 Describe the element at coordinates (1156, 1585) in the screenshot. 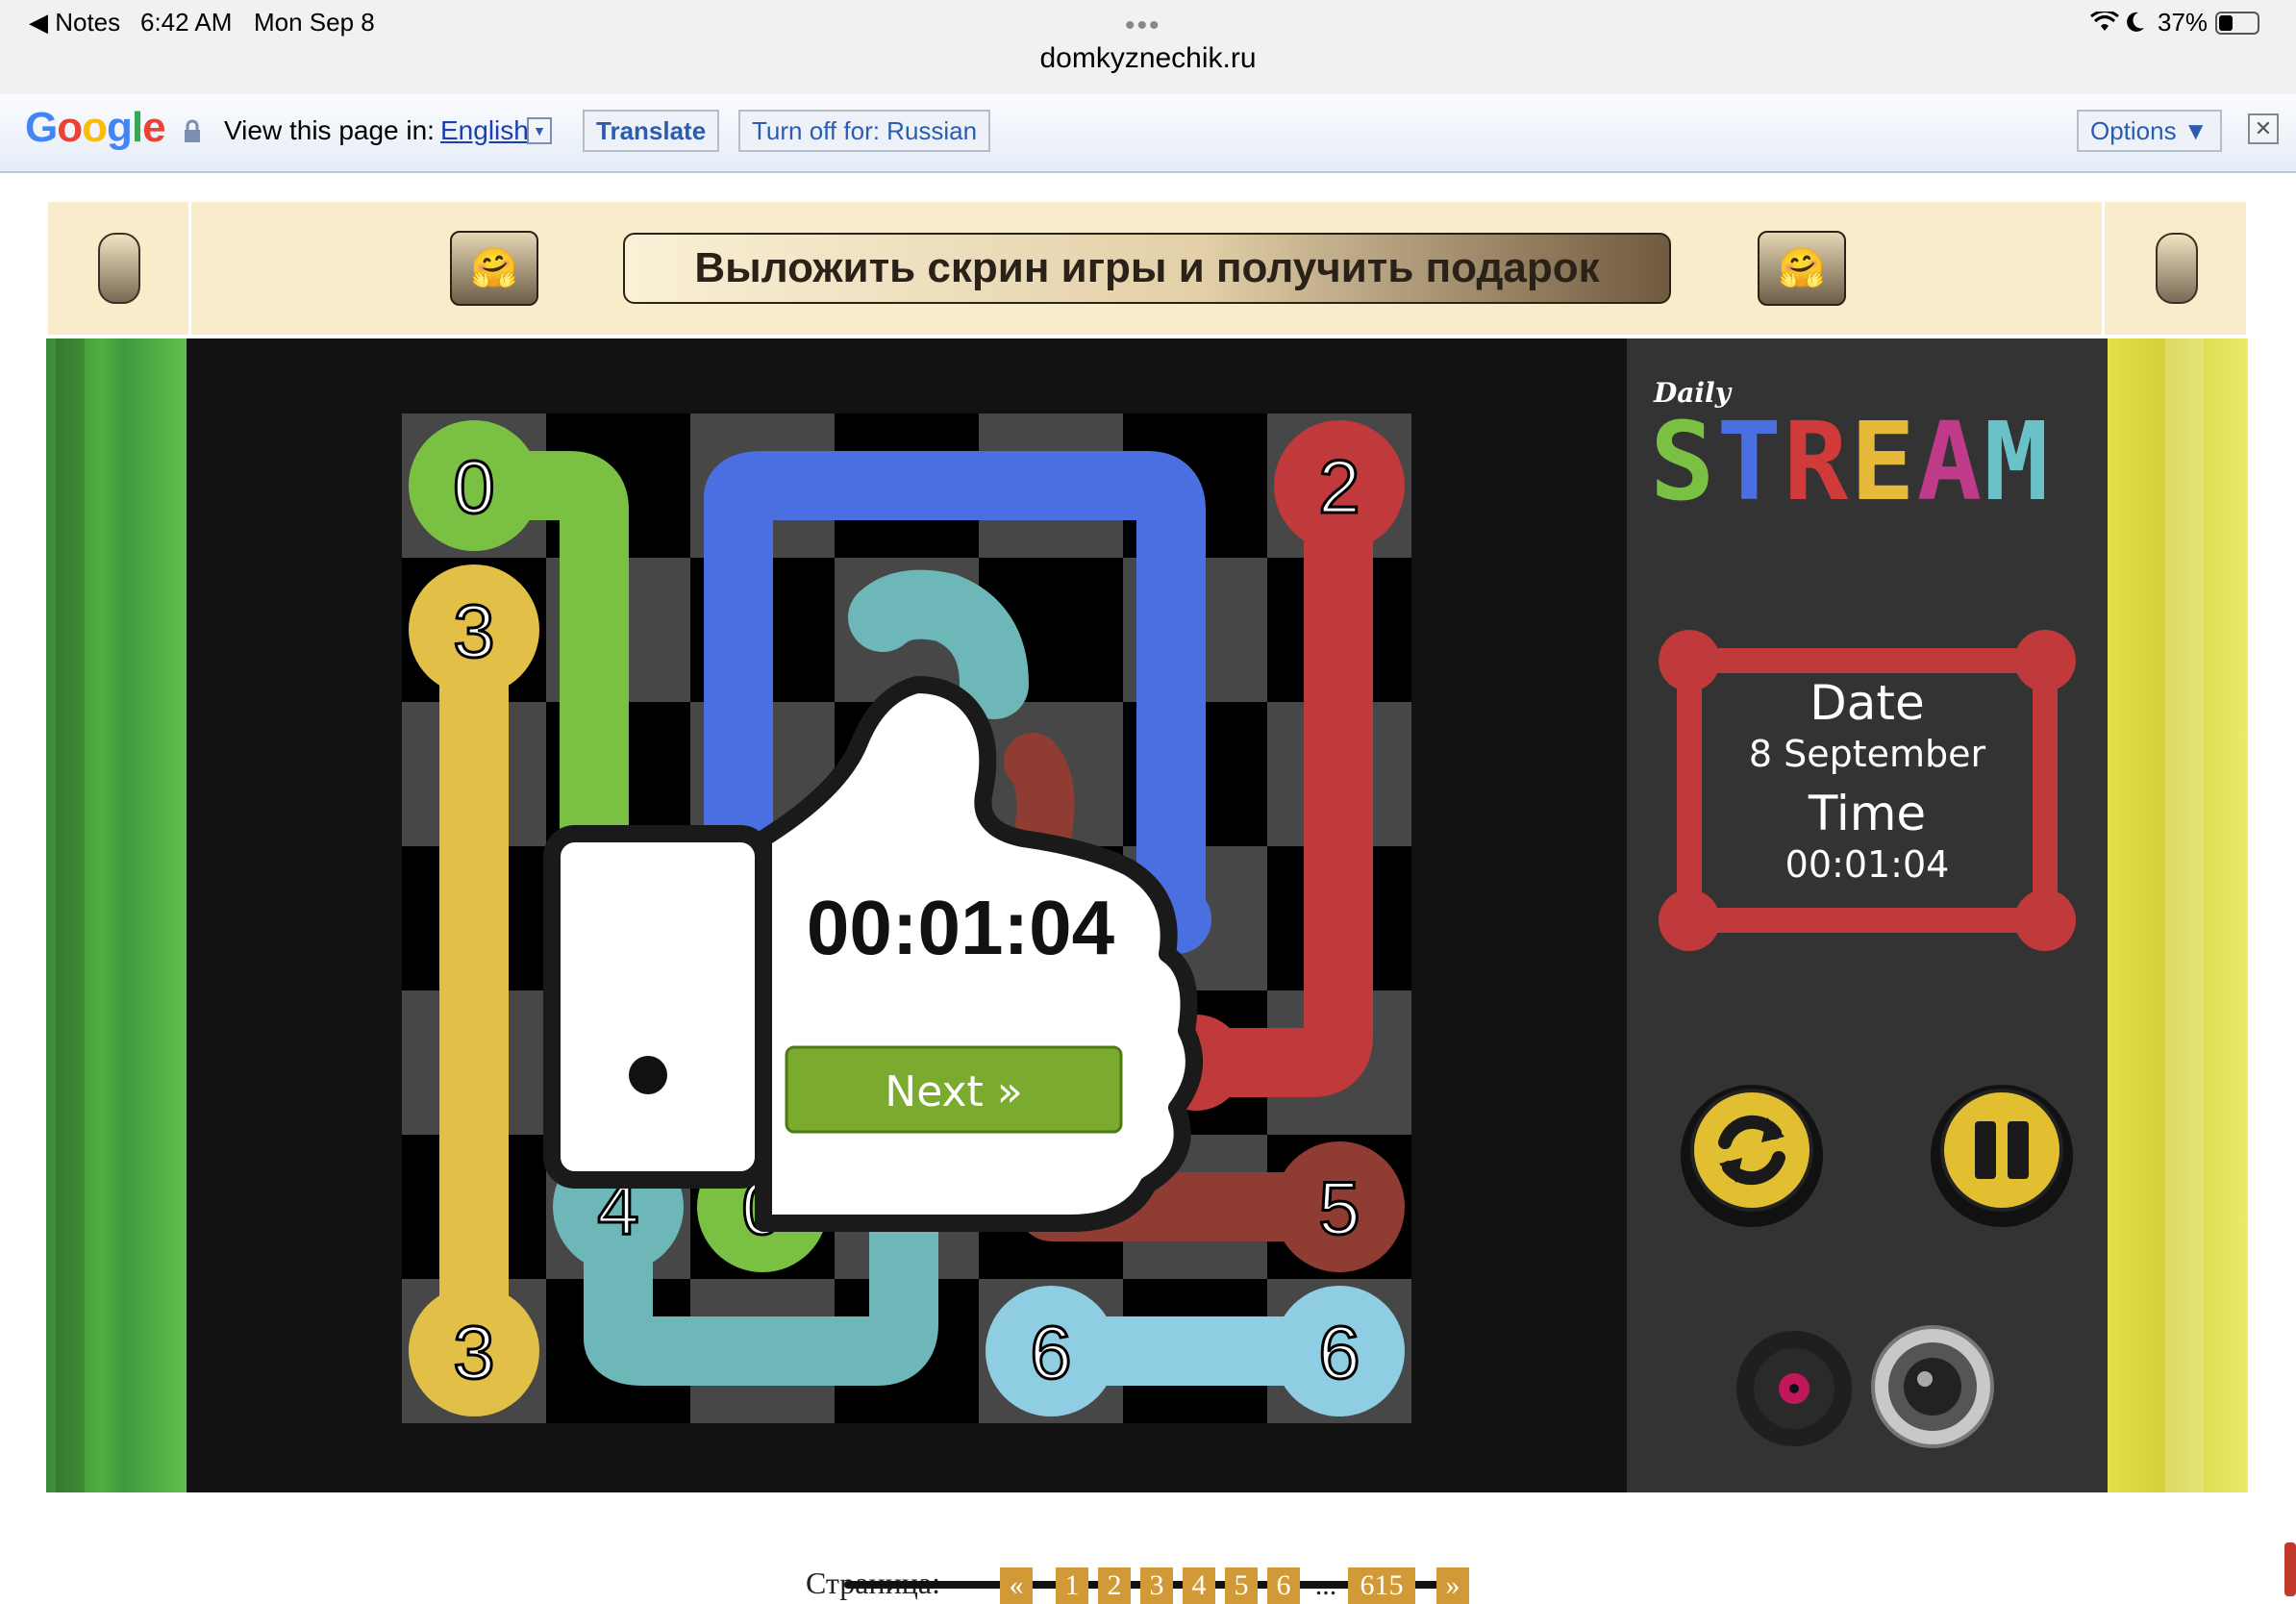

I see `pagination-page: 3` at that location.